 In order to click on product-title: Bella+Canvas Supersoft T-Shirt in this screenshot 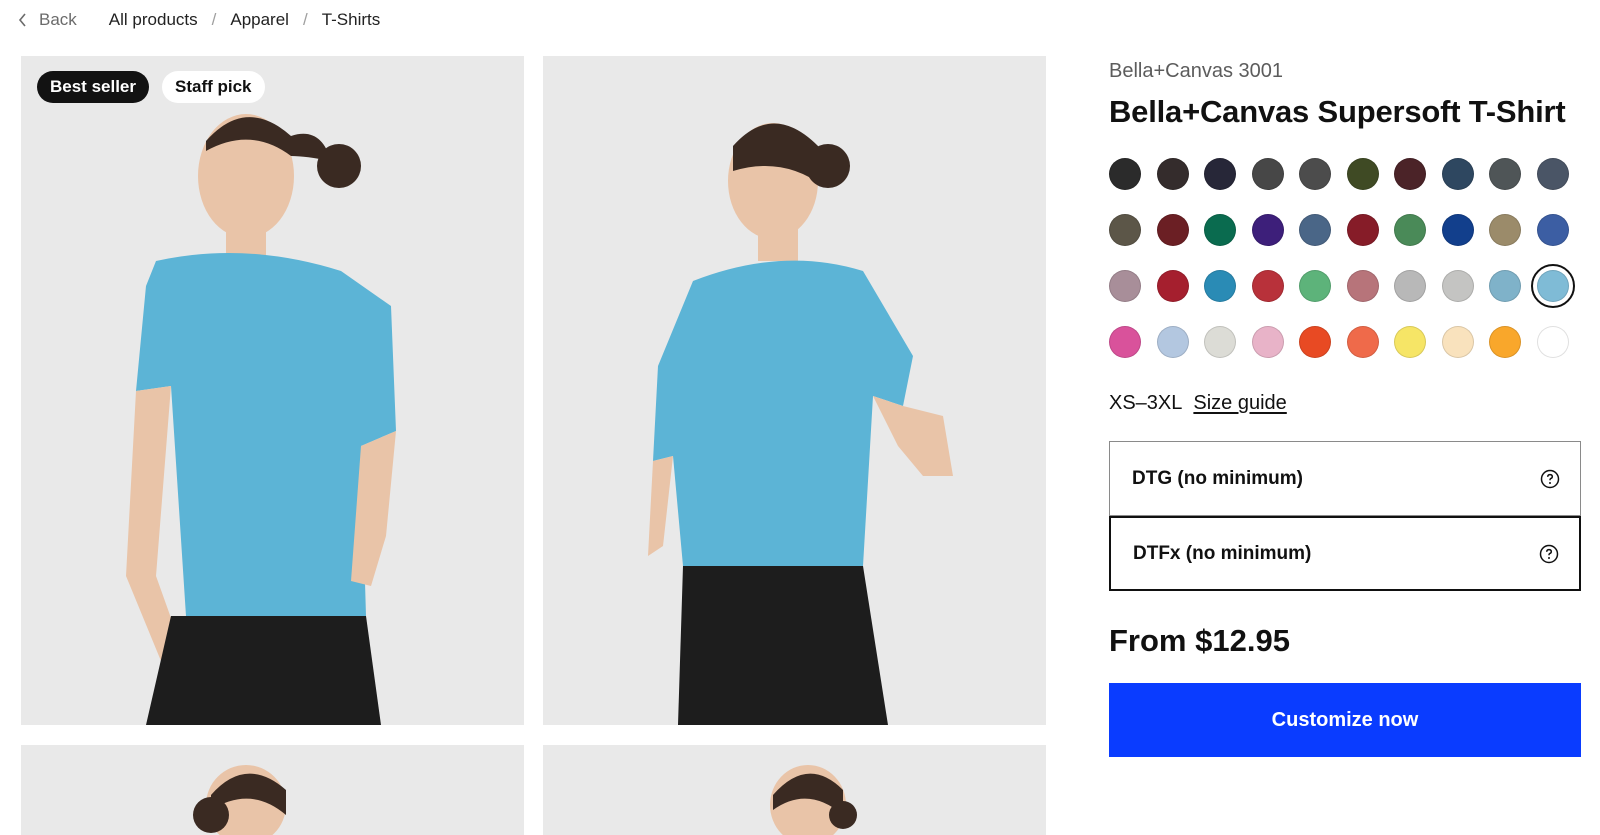, I will do `click(1337, 111)`.